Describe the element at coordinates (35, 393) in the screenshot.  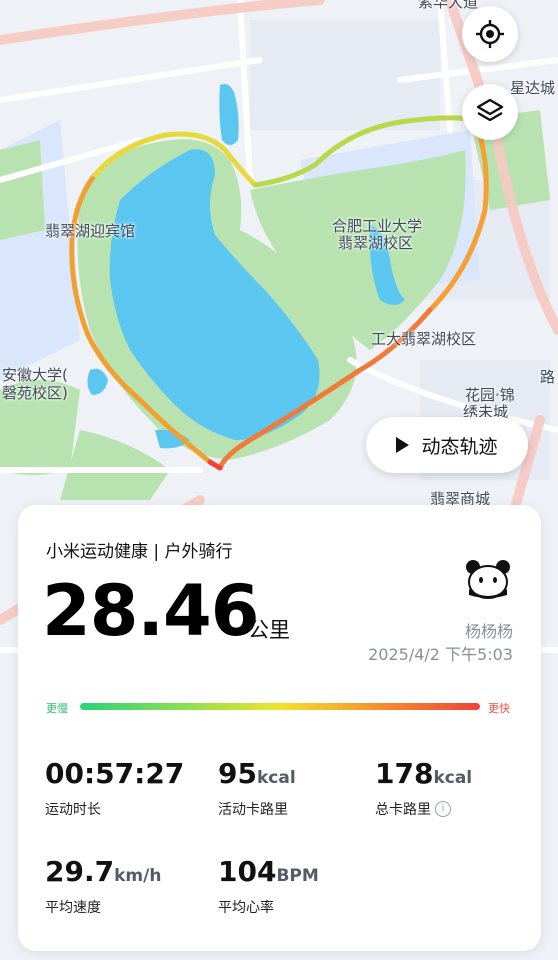
I see `map-label-ahu-campus: 磬苑校区)` at that location.